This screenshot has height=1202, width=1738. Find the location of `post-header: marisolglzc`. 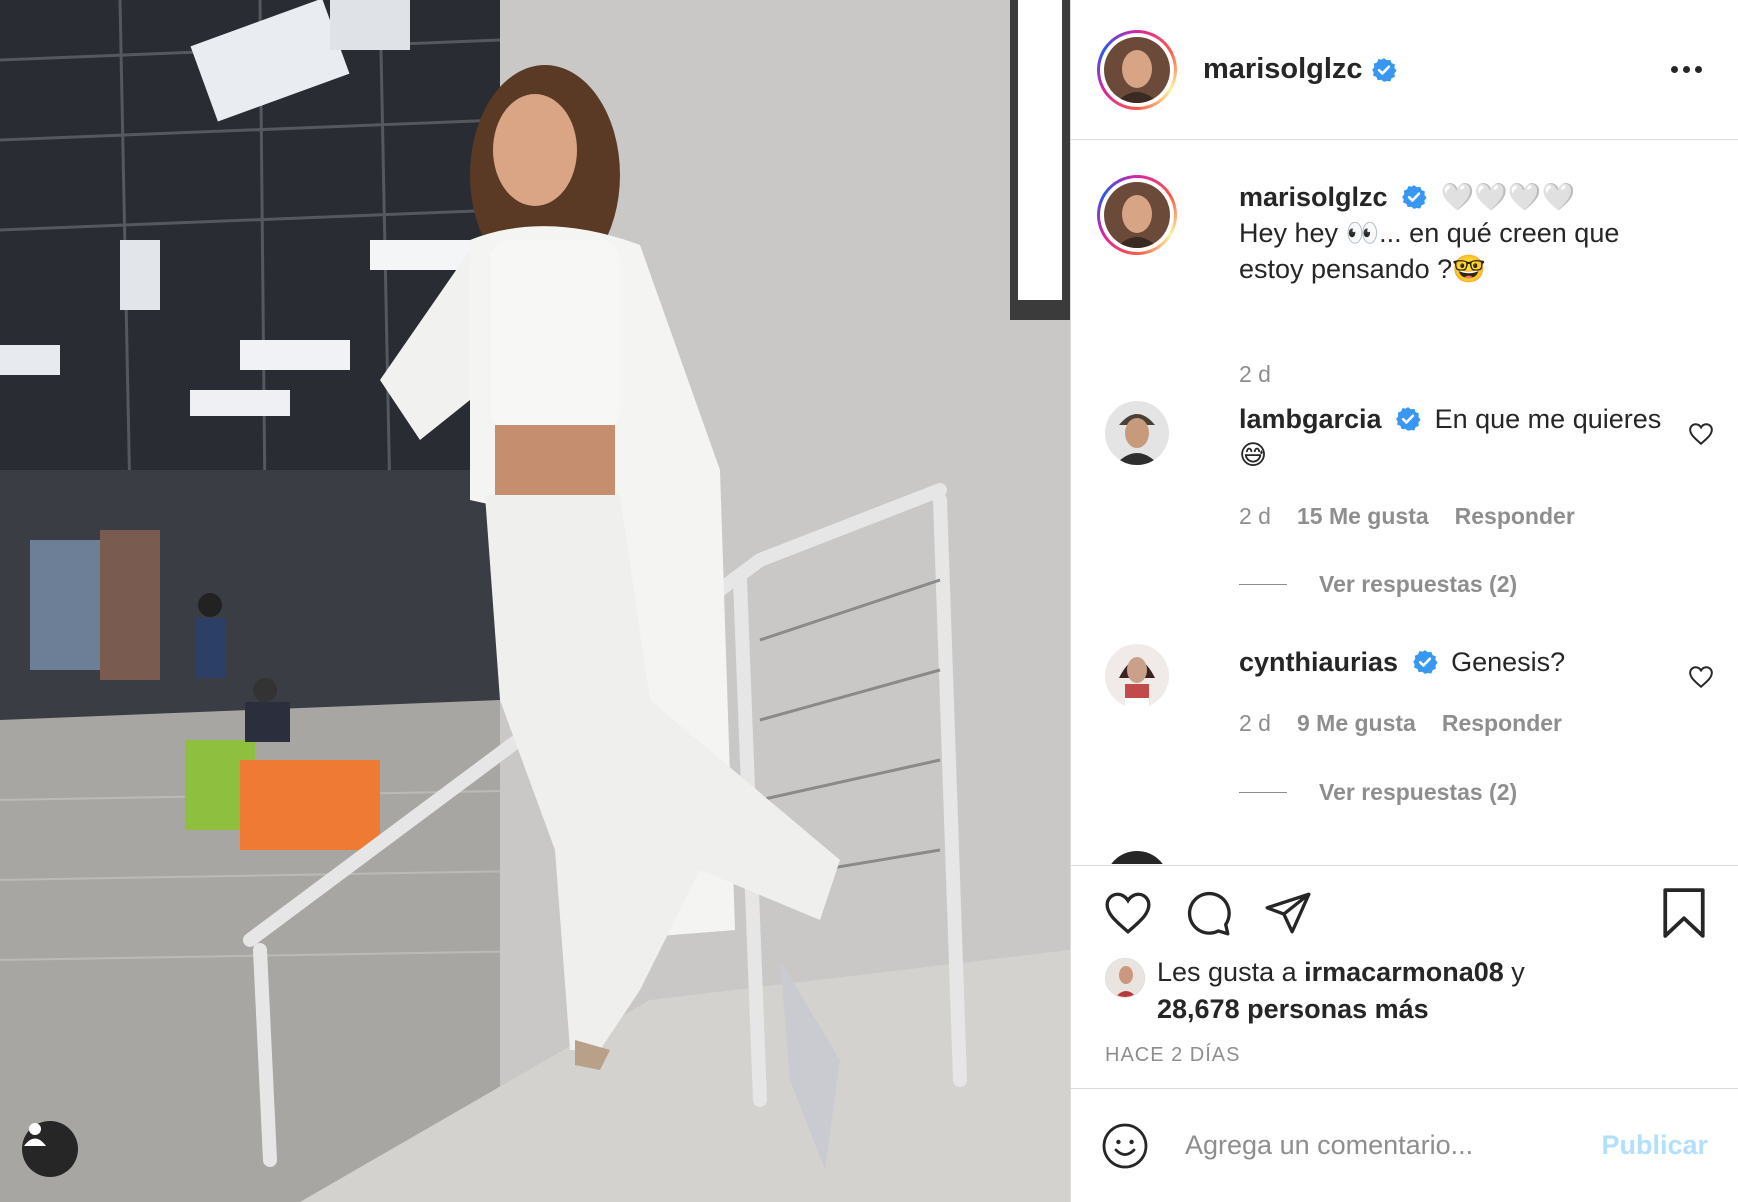

post-header: marisolglzc is located at coordinates (1404, 70).